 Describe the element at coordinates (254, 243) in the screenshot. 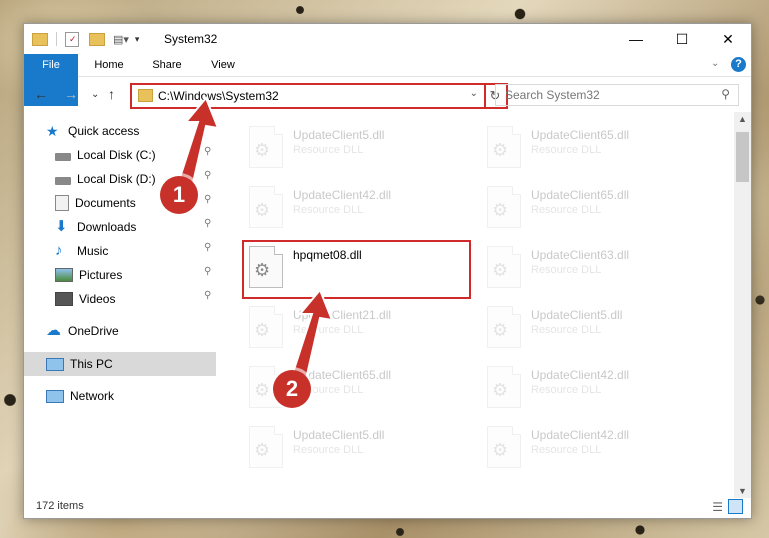

I see `annotation-arrows` at that location.